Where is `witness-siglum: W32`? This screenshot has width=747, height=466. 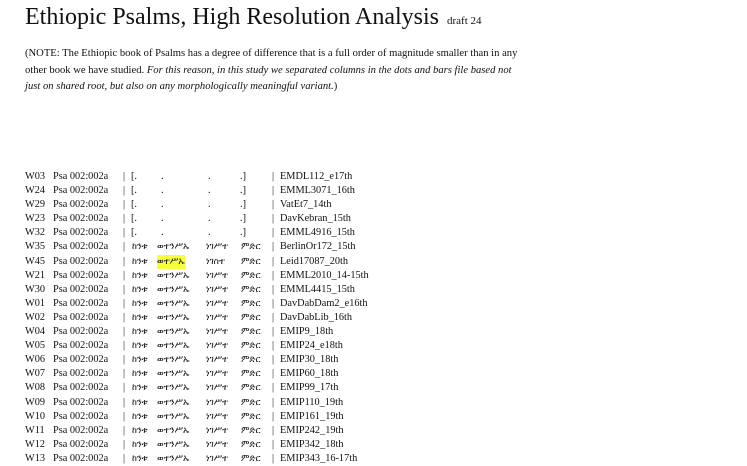 witness-siglum: W32 is located at coordinates (35, 233).